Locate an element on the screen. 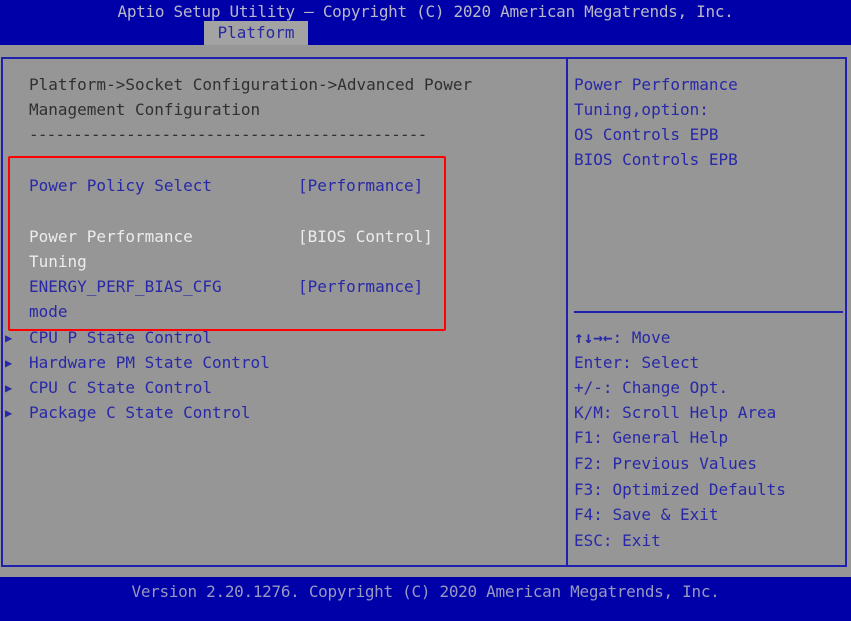 This screenshot has width=851, height=621. submenu-label: Package C State Control is located at coordinates (140, 412).